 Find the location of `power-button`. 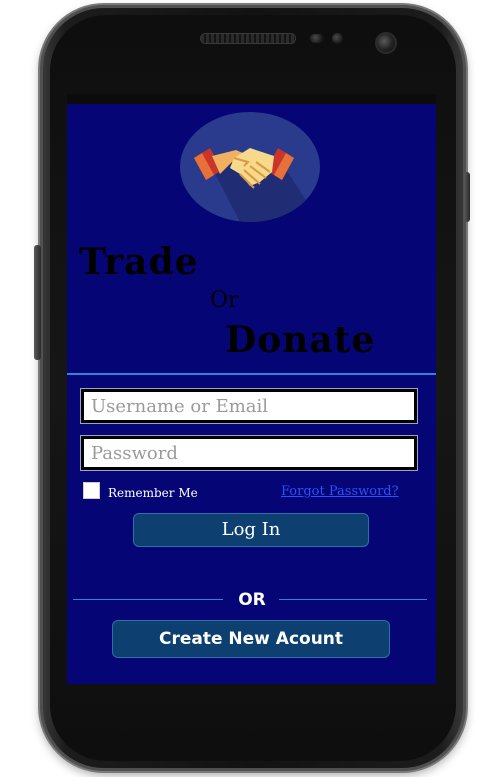

power-button is located at coordinates (467, 197).